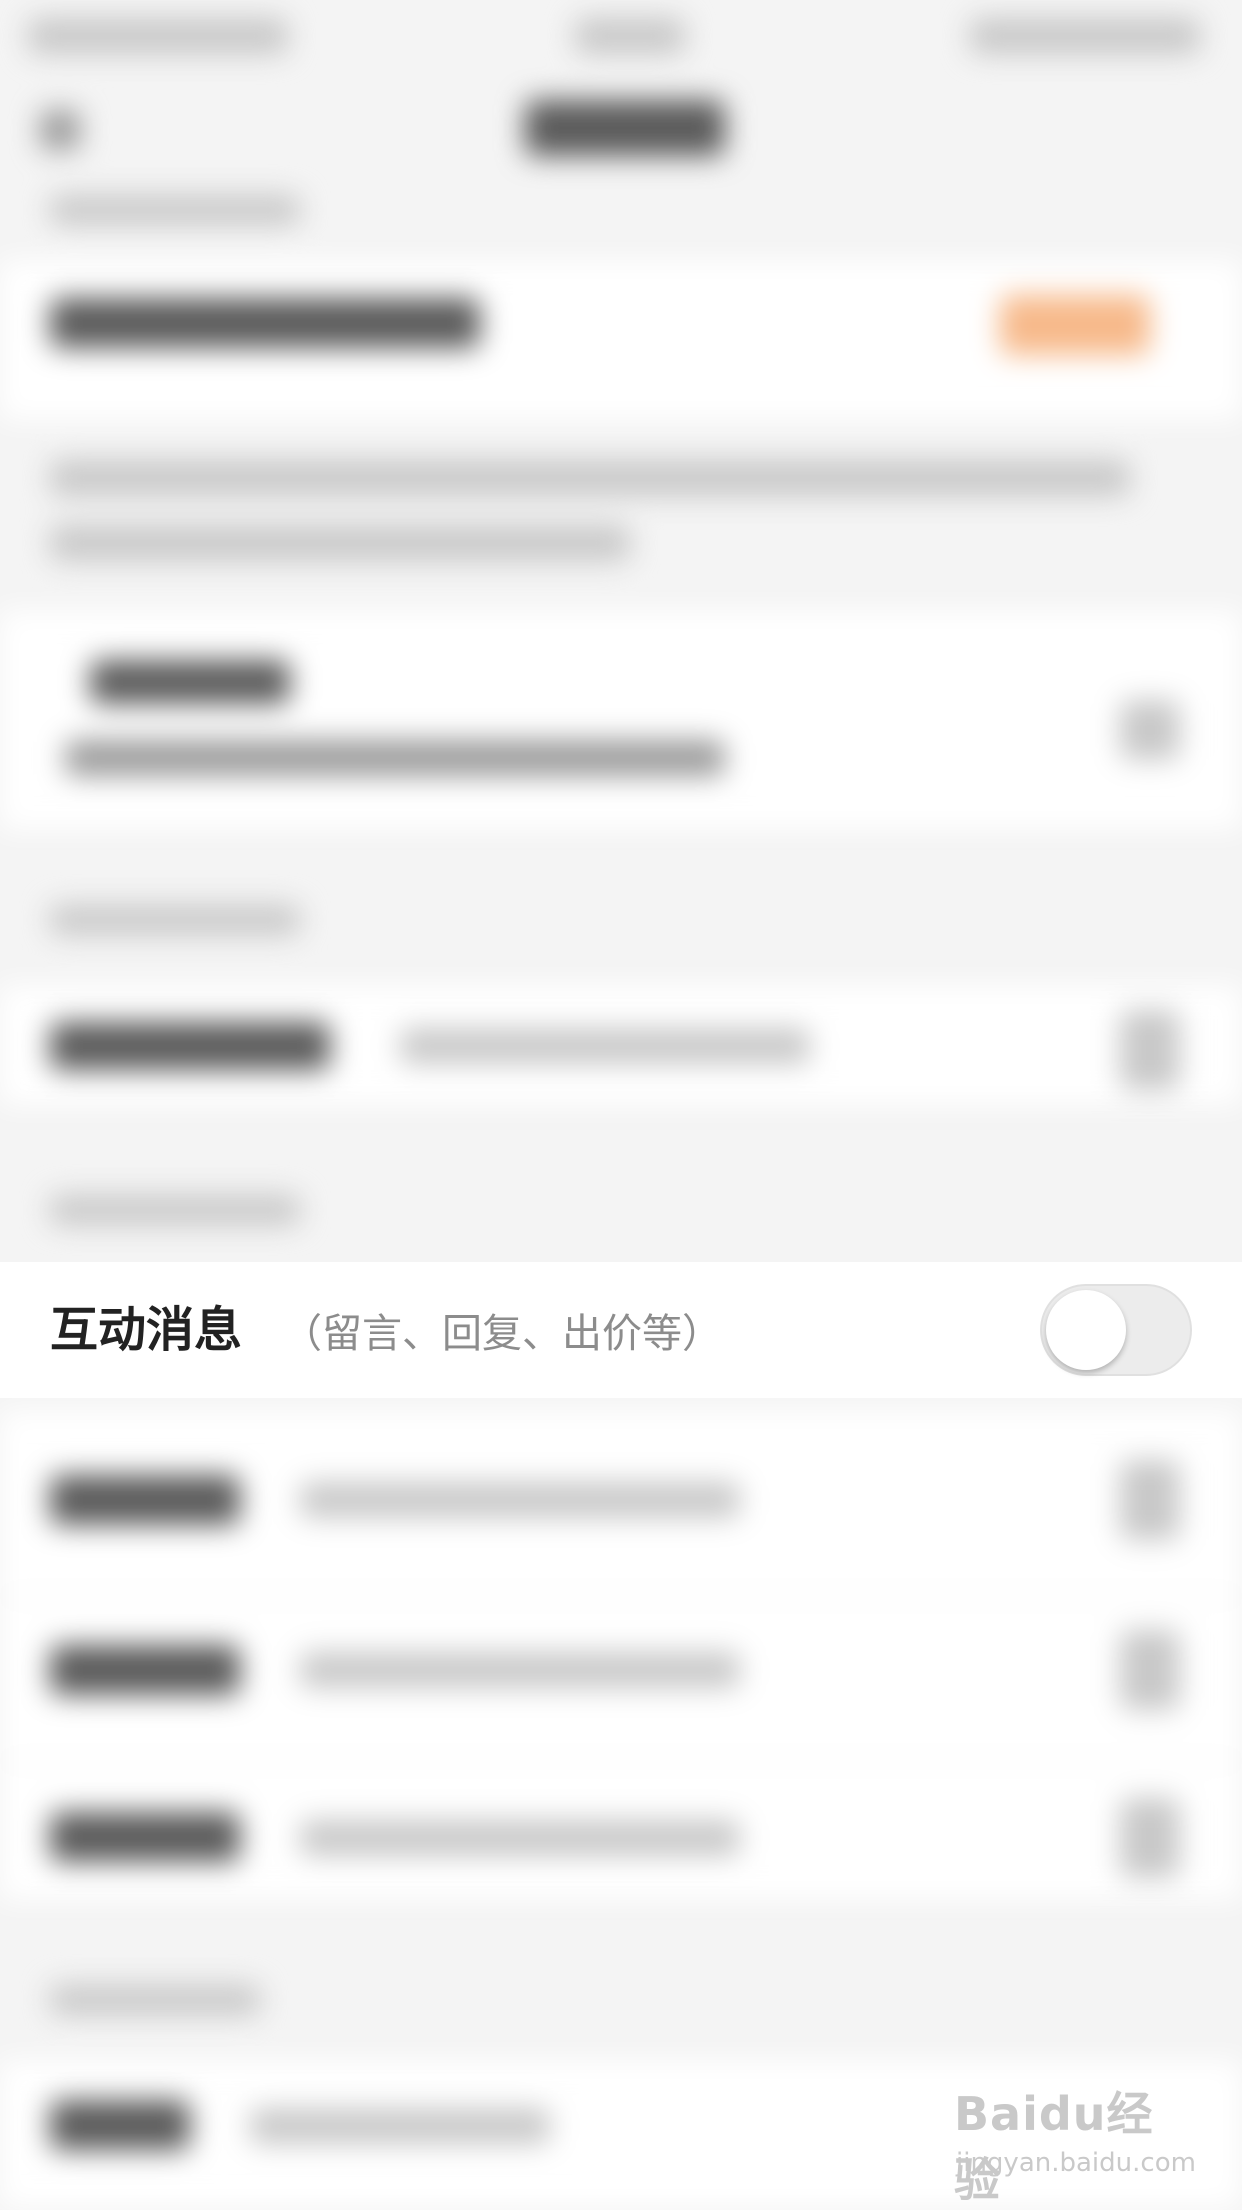 This screenshot has width=1242, height=2210. Describe the element at coordinates (1054, 2147) in the screenshot. I see `watermark-logo: Baidu经验` at that location.